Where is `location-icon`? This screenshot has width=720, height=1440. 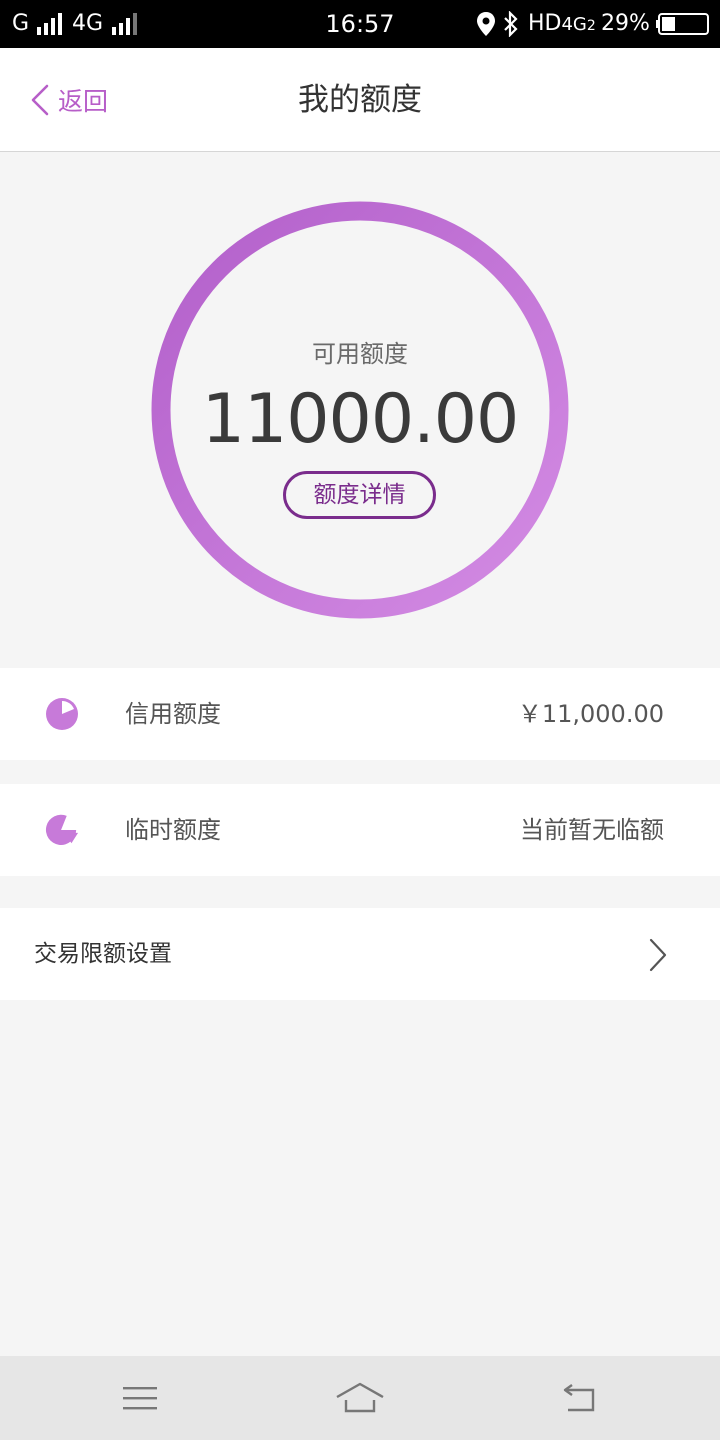
location-icon is located at coordinates (486, 24).